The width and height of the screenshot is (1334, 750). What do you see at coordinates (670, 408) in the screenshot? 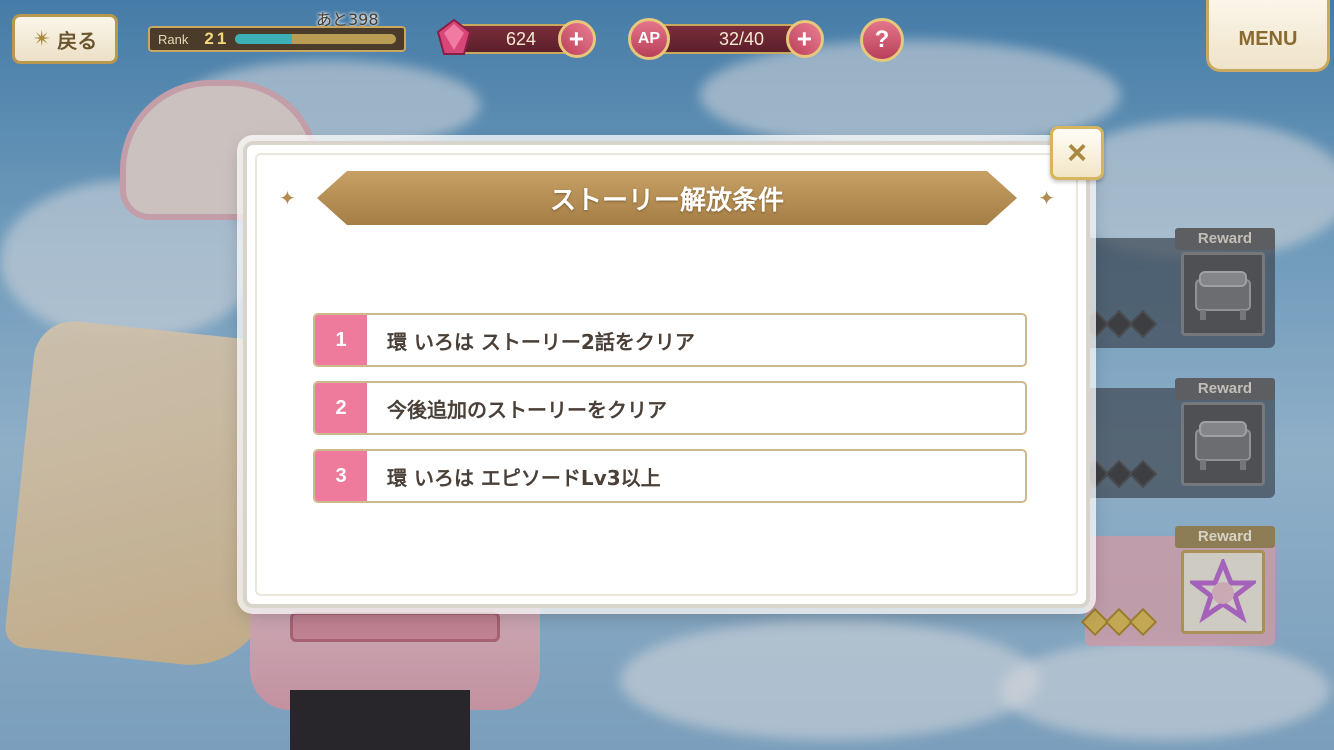
I see `condition-row: 2 今後追加のストーリーをクリア` at bounding box center [670, 408].